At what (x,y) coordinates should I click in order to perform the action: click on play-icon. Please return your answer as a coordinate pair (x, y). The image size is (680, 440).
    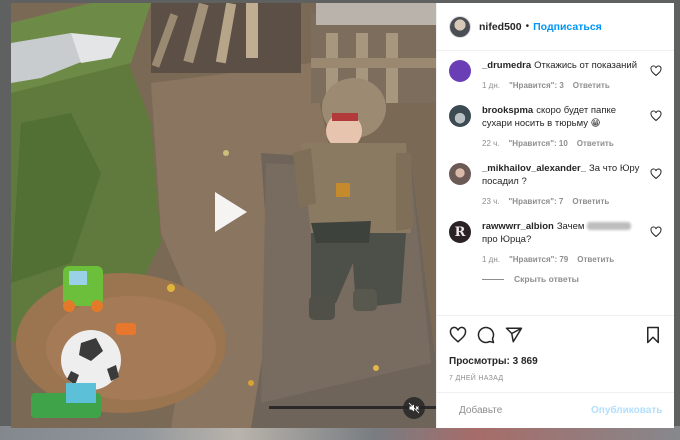
    Looking at the image, I should click on (227, 212).